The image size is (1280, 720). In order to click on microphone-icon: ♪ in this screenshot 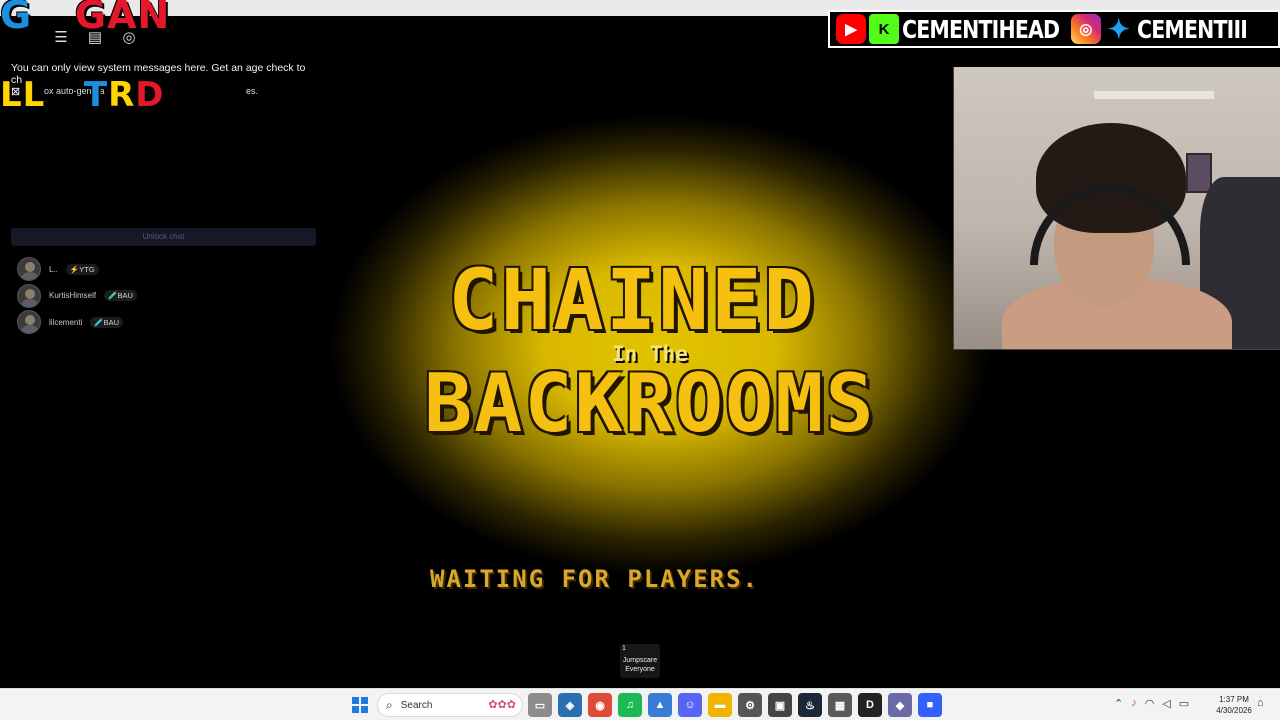, I will do `click(1134, 703)`.